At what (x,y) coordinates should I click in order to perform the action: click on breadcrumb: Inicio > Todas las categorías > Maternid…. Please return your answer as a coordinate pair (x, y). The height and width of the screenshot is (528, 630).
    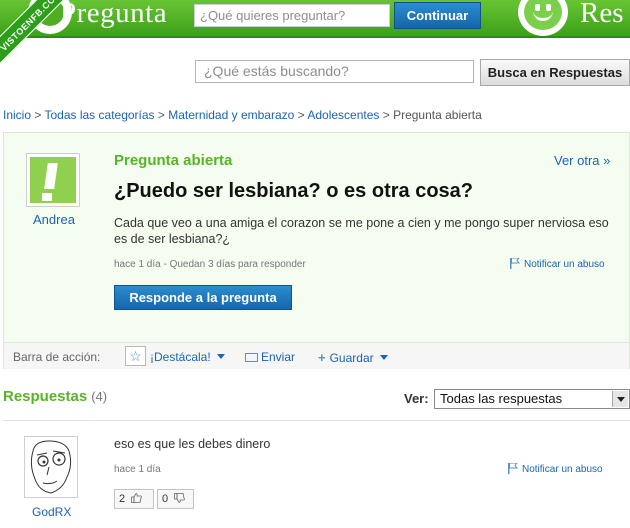
    Looking at the image, I should click on (242, 115).